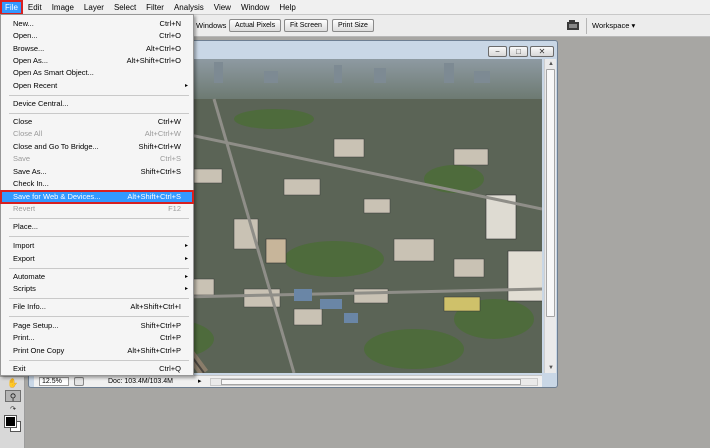 This screenshot has width=710, height=448. Describe the element at coordinates (35, 7) in the screenshot. I see `menu-edit: Edit` at that location.